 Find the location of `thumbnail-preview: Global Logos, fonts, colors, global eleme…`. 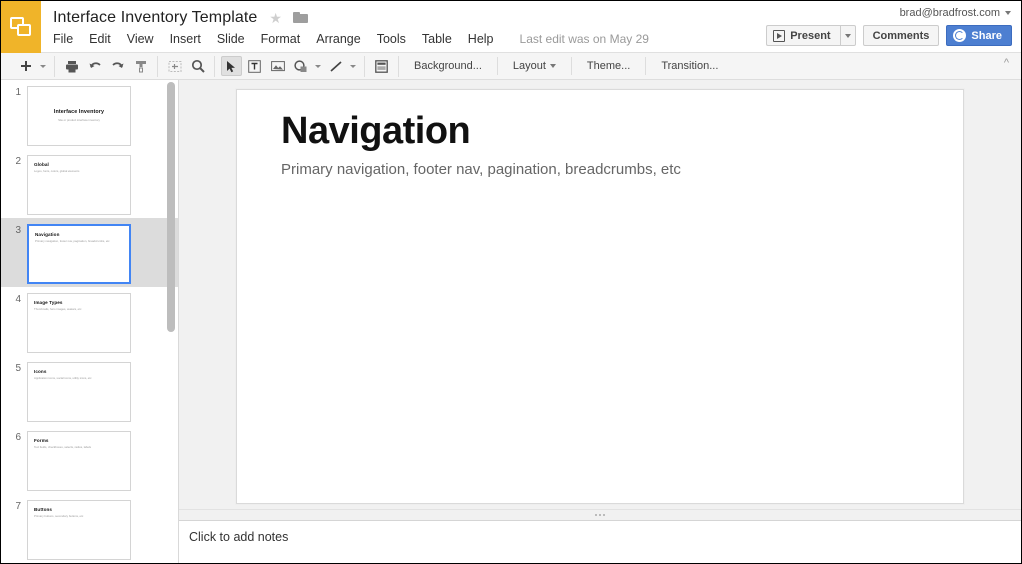

thumbnail-preview: Global Logos, fonts, colors, global eleme… is located at coordinates (79, 185).